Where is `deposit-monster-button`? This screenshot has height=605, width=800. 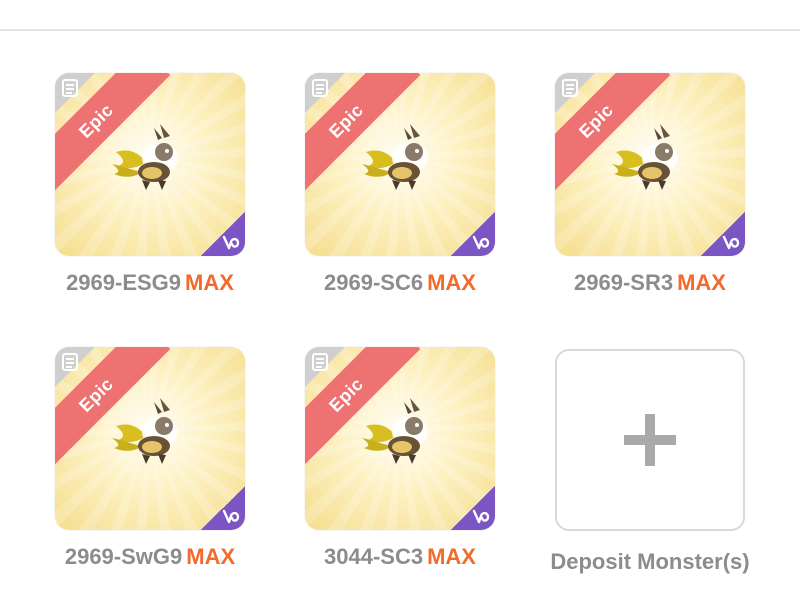 deposit-monster-button is located at coordinates (650, 440).